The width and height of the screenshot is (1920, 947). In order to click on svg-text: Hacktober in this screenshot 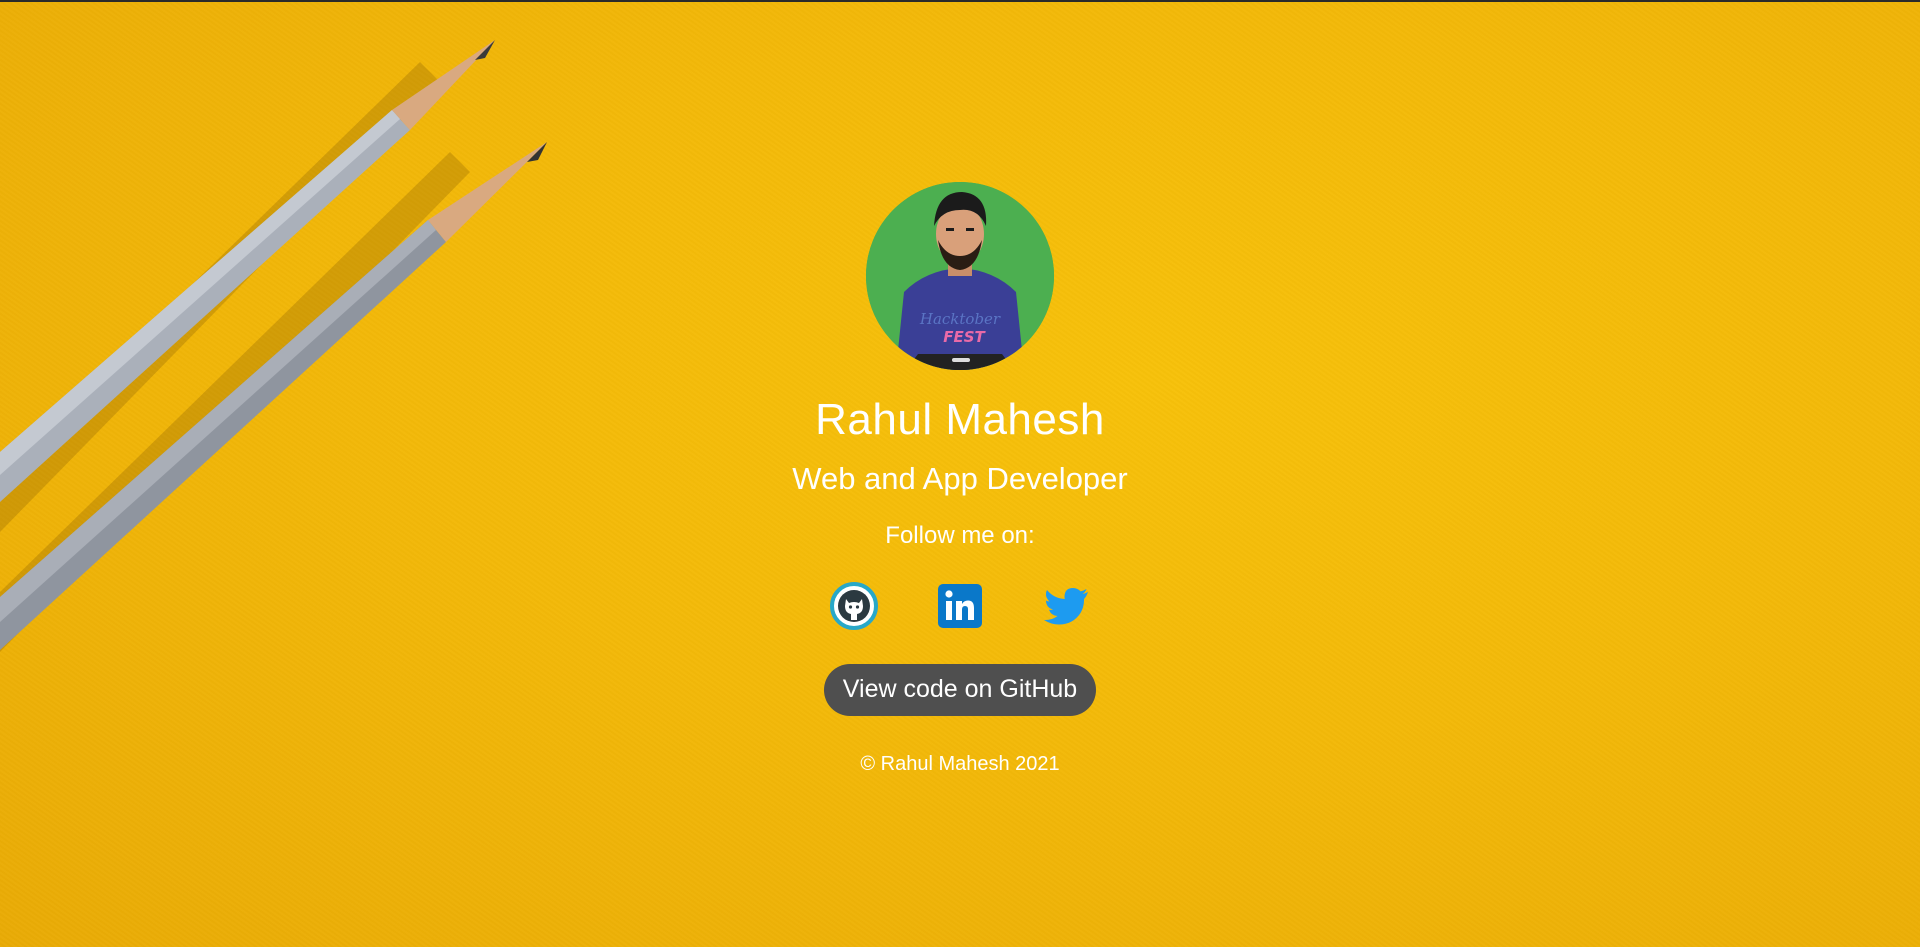, I will do `click(960, 319)`.